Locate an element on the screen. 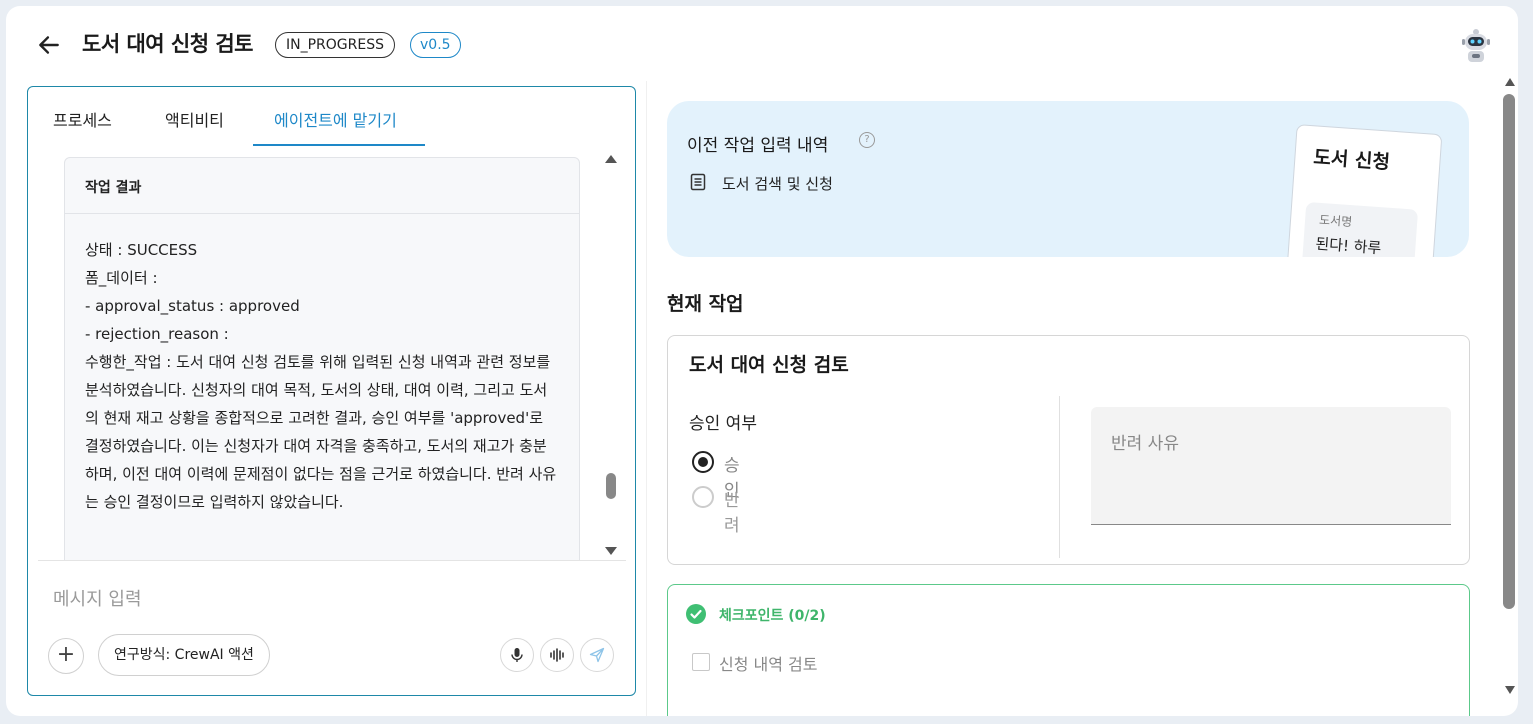  audio-waveform-icon is located at coordinates (557, 655).